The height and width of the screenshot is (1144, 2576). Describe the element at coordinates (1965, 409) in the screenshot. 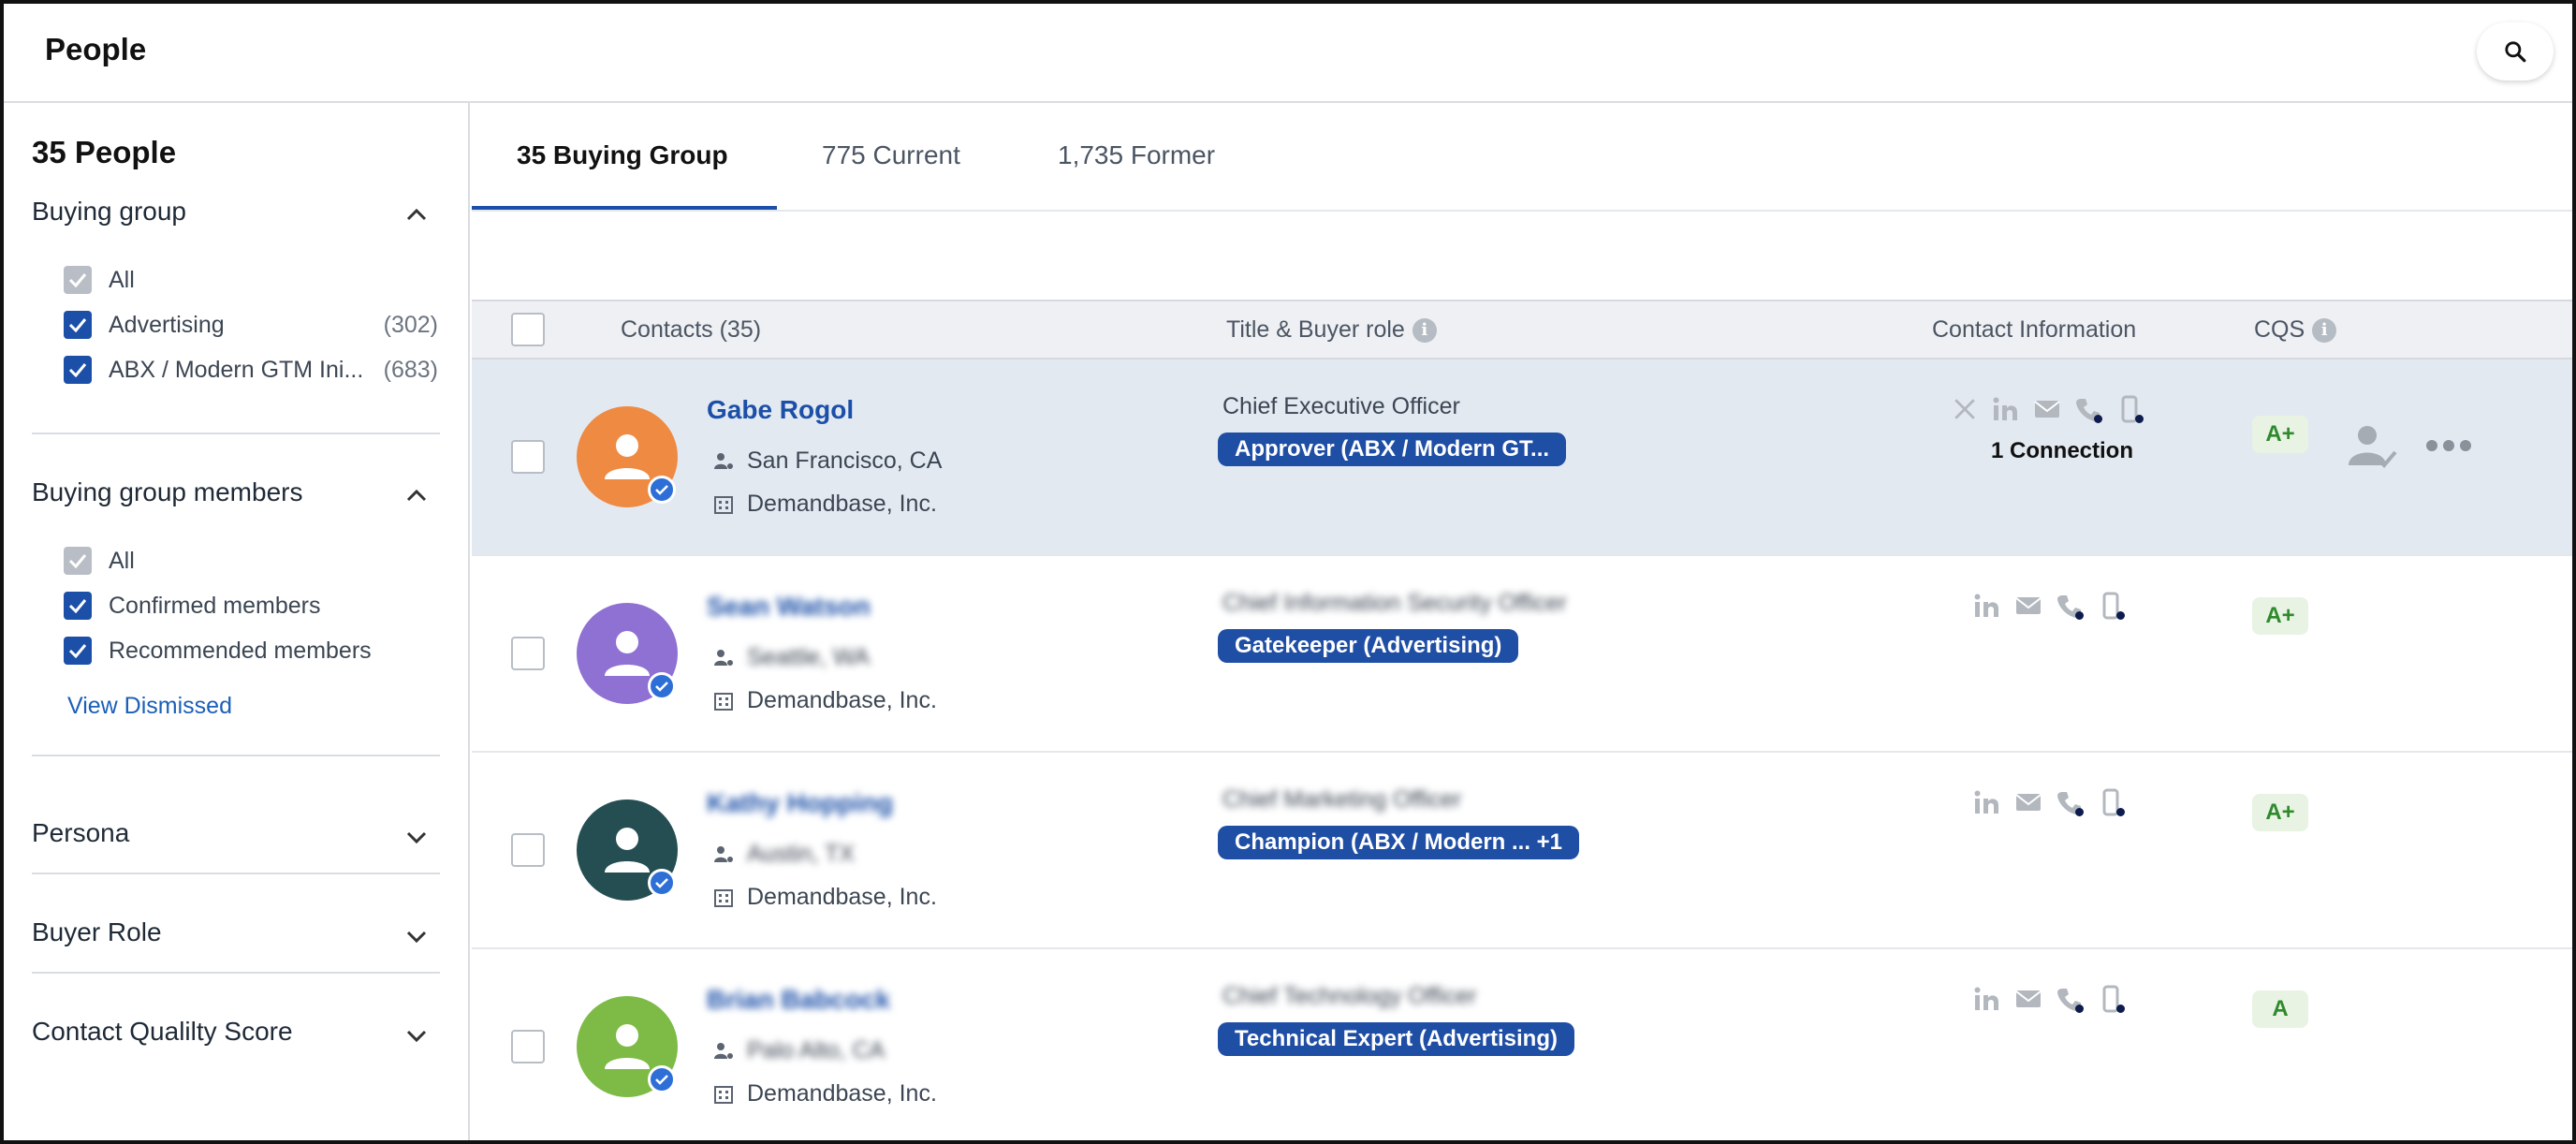

I see `x-twitter-icon` at that location.